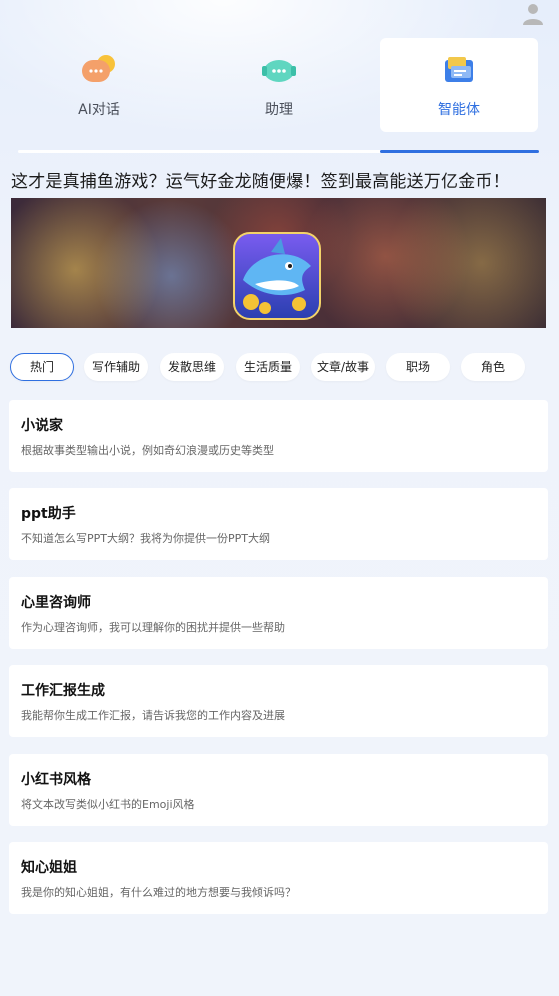 The image size is (559, 996). Describe the element at coordinates (116, 367) in the screenshot. I see `chip-writing: 写作辅助` at that location.